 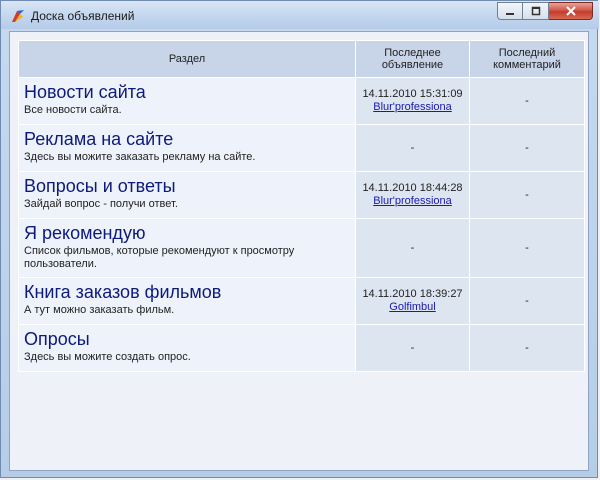 I want to click on section-link-questions: Вопросы и ответы, so click(x=187, y=186).